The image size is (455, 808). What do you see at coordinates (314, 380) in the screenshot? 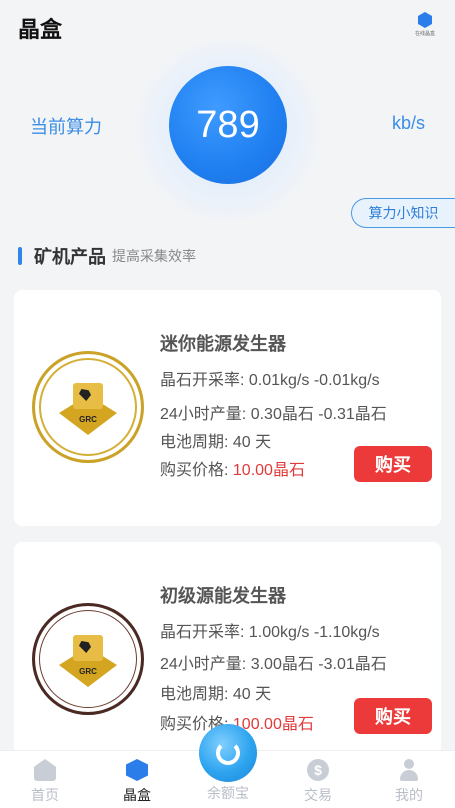
I see `mining-rate-value: 0.01kg/s -0.01kg/s` at bounding box center [314, 380].